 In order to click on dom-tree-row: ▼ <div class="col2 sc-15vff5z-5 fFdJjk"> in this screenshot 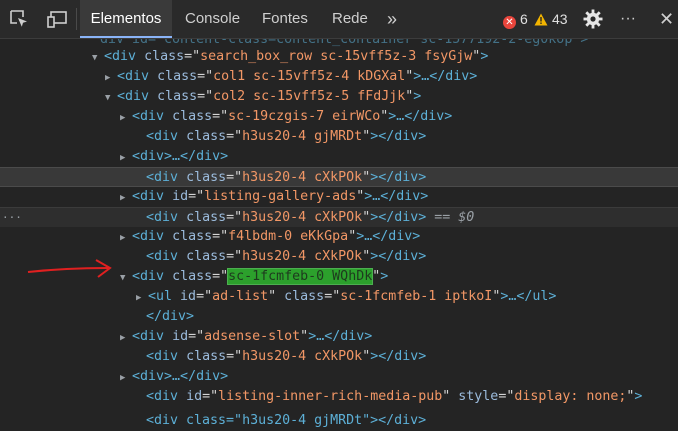, I will do `click(339, 97)`.